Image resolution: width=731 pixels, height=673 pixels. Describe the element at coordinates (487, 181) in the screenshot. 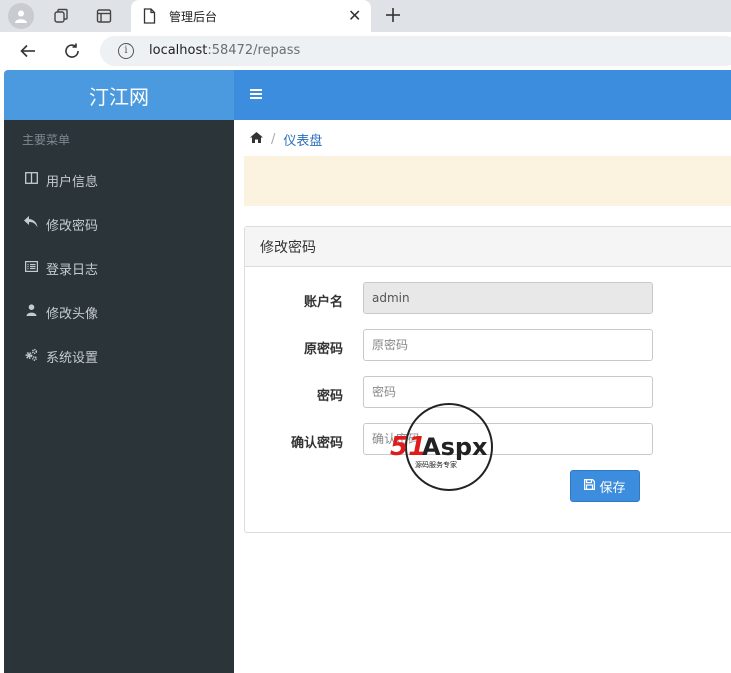

I see `alert-banner` at that location.